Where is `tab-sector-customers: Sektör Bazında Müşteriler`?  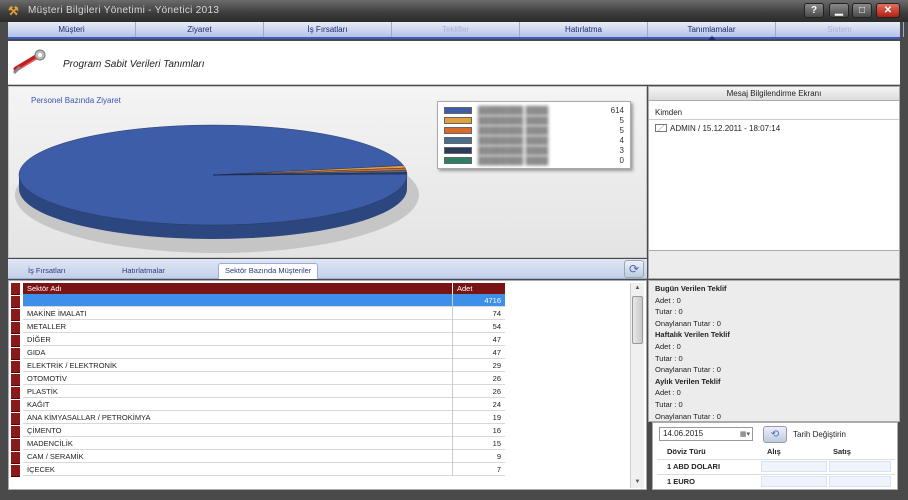
tab-sector-customers: Sektör Bazında Müşteriler is located at coordinates (268, 271).